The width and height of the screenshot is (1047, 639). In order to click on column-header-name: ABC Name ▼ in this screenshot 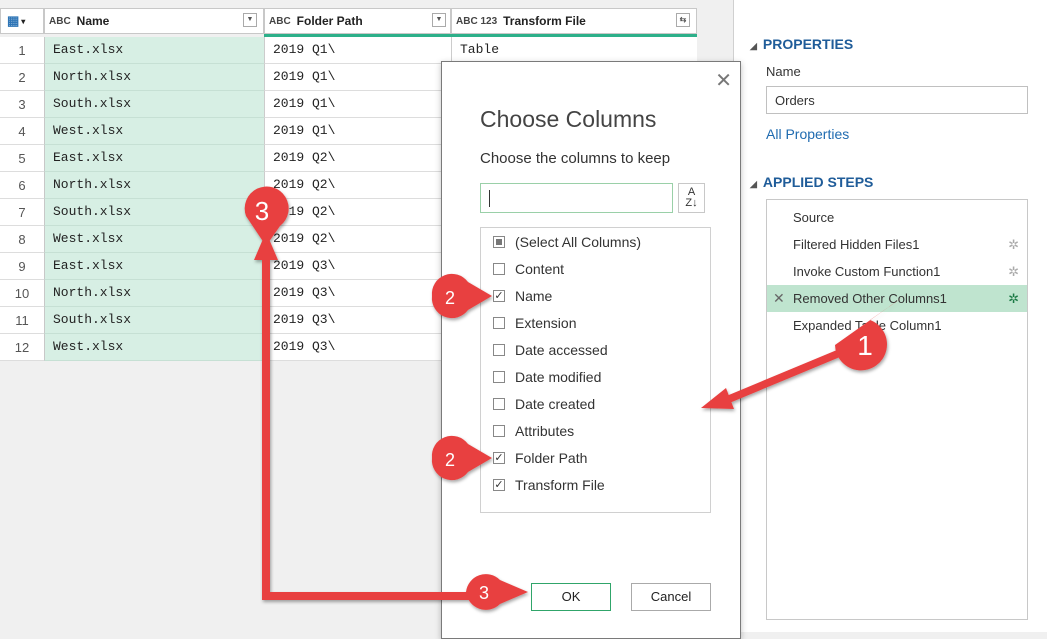, I will do `click(154, 21)`.